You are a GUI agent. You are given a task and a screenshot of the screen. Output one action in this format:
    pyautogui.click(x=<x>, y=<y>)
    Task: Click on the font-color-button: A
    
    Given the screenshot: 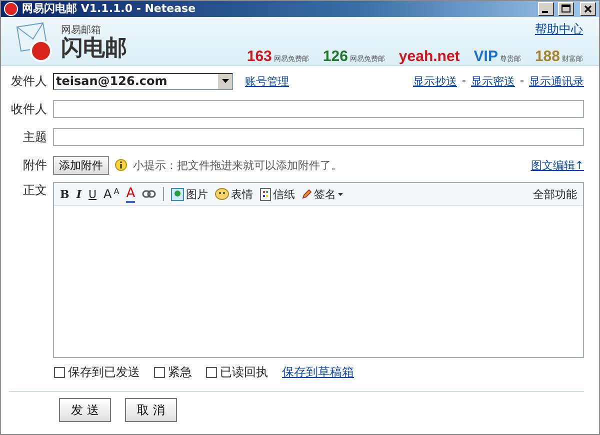 What is the action you would take?
    pyautogui.click(x=131, y=194)
    